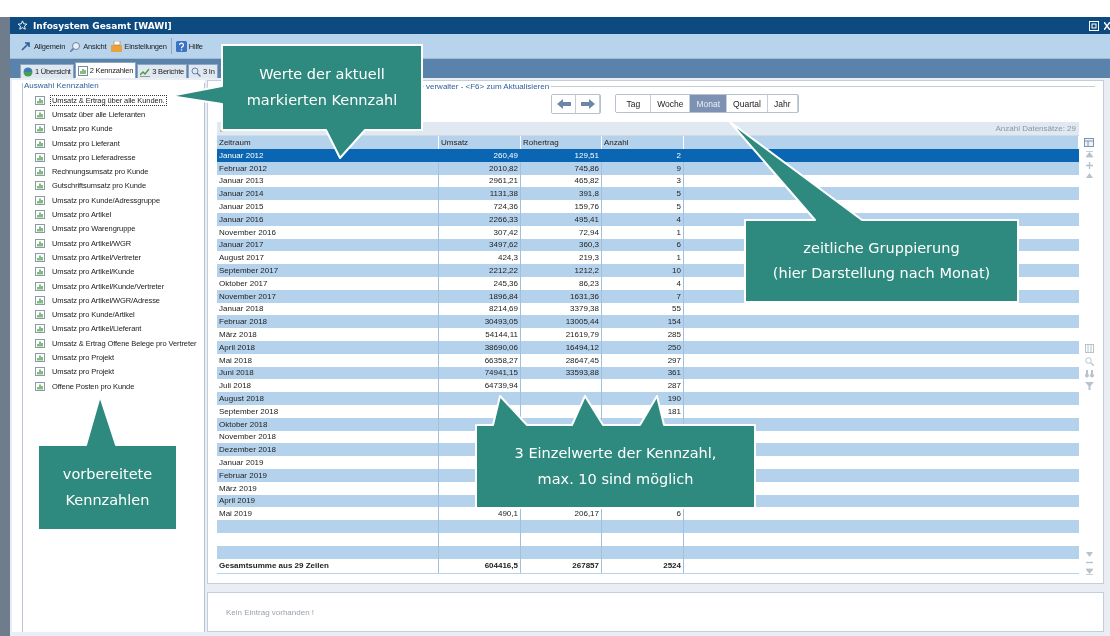 The height and width of the screenshot is (636, 1110). I want to click on table-cell: Februar 2019, so click(243, 475).